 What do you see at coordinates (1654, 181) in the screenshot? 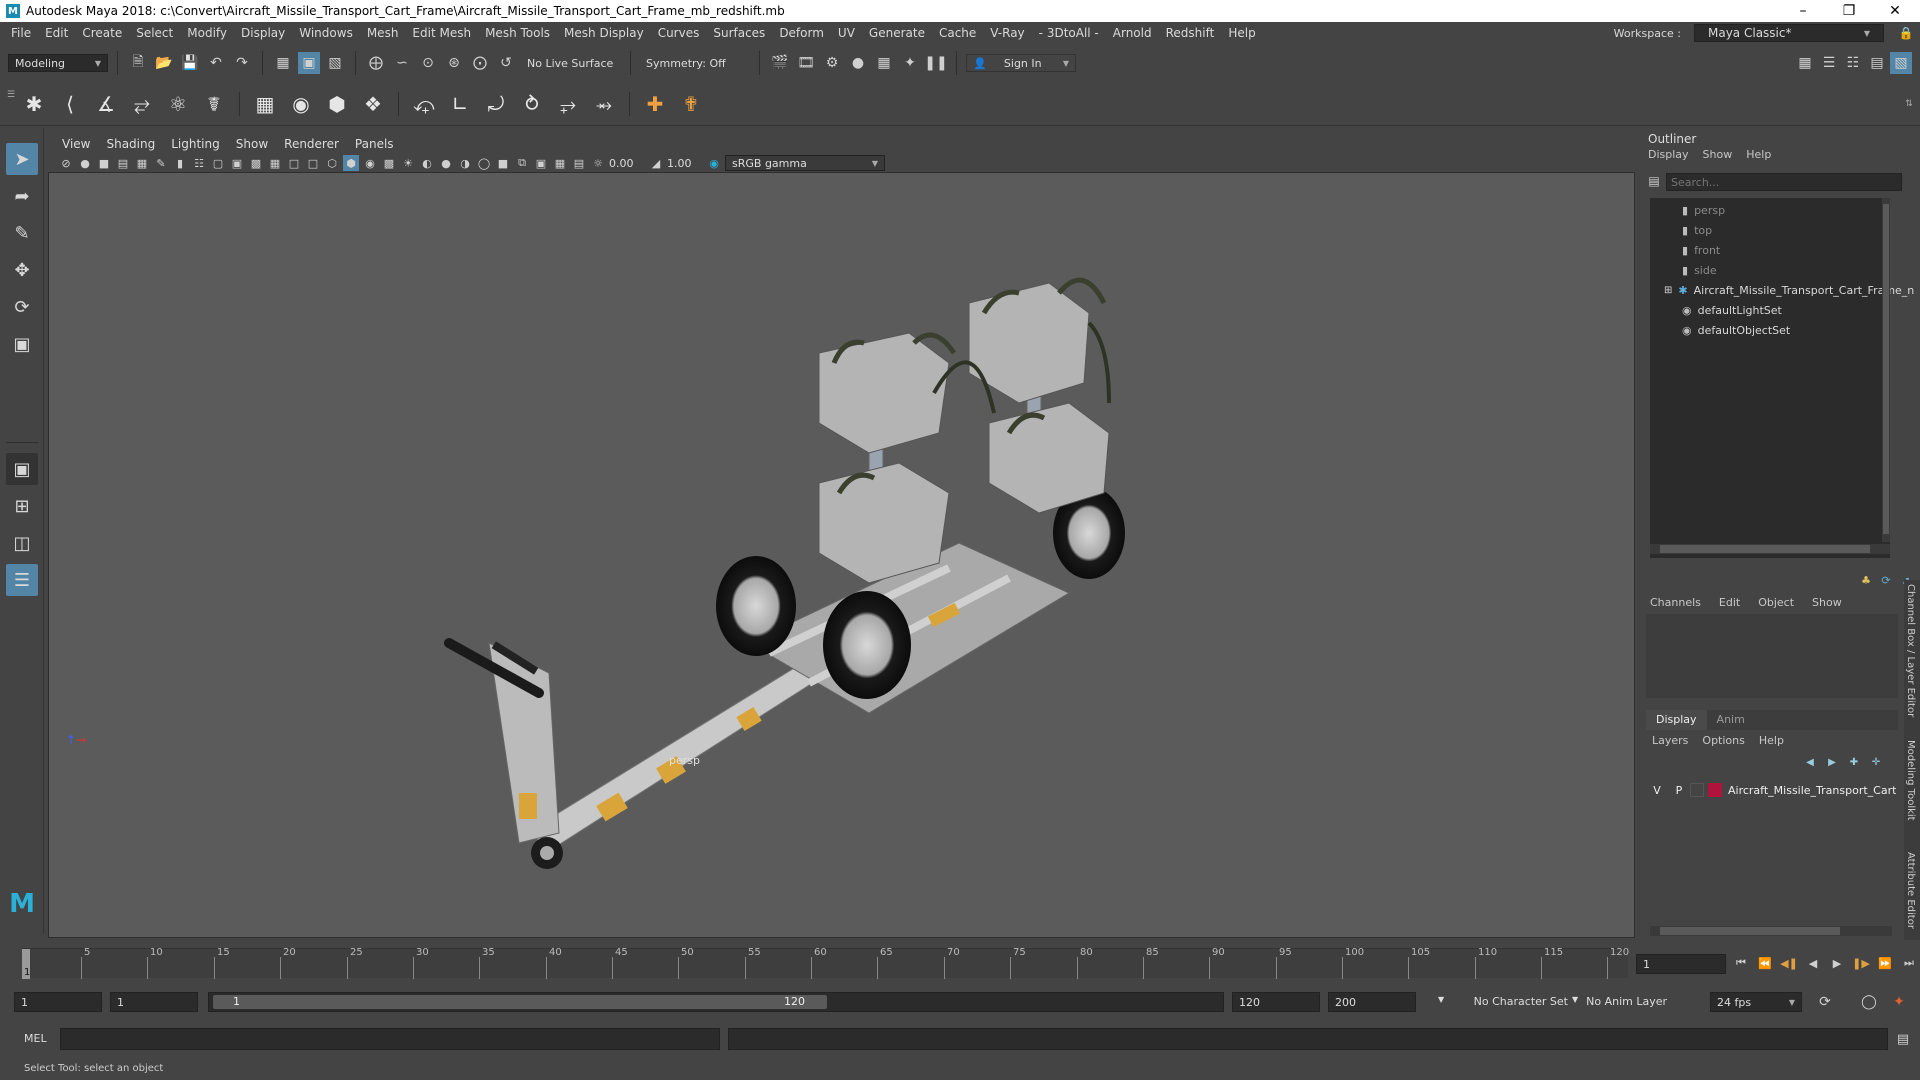
I see `outliner-filter-icon: ▤` at bounding box center [1654, 181].